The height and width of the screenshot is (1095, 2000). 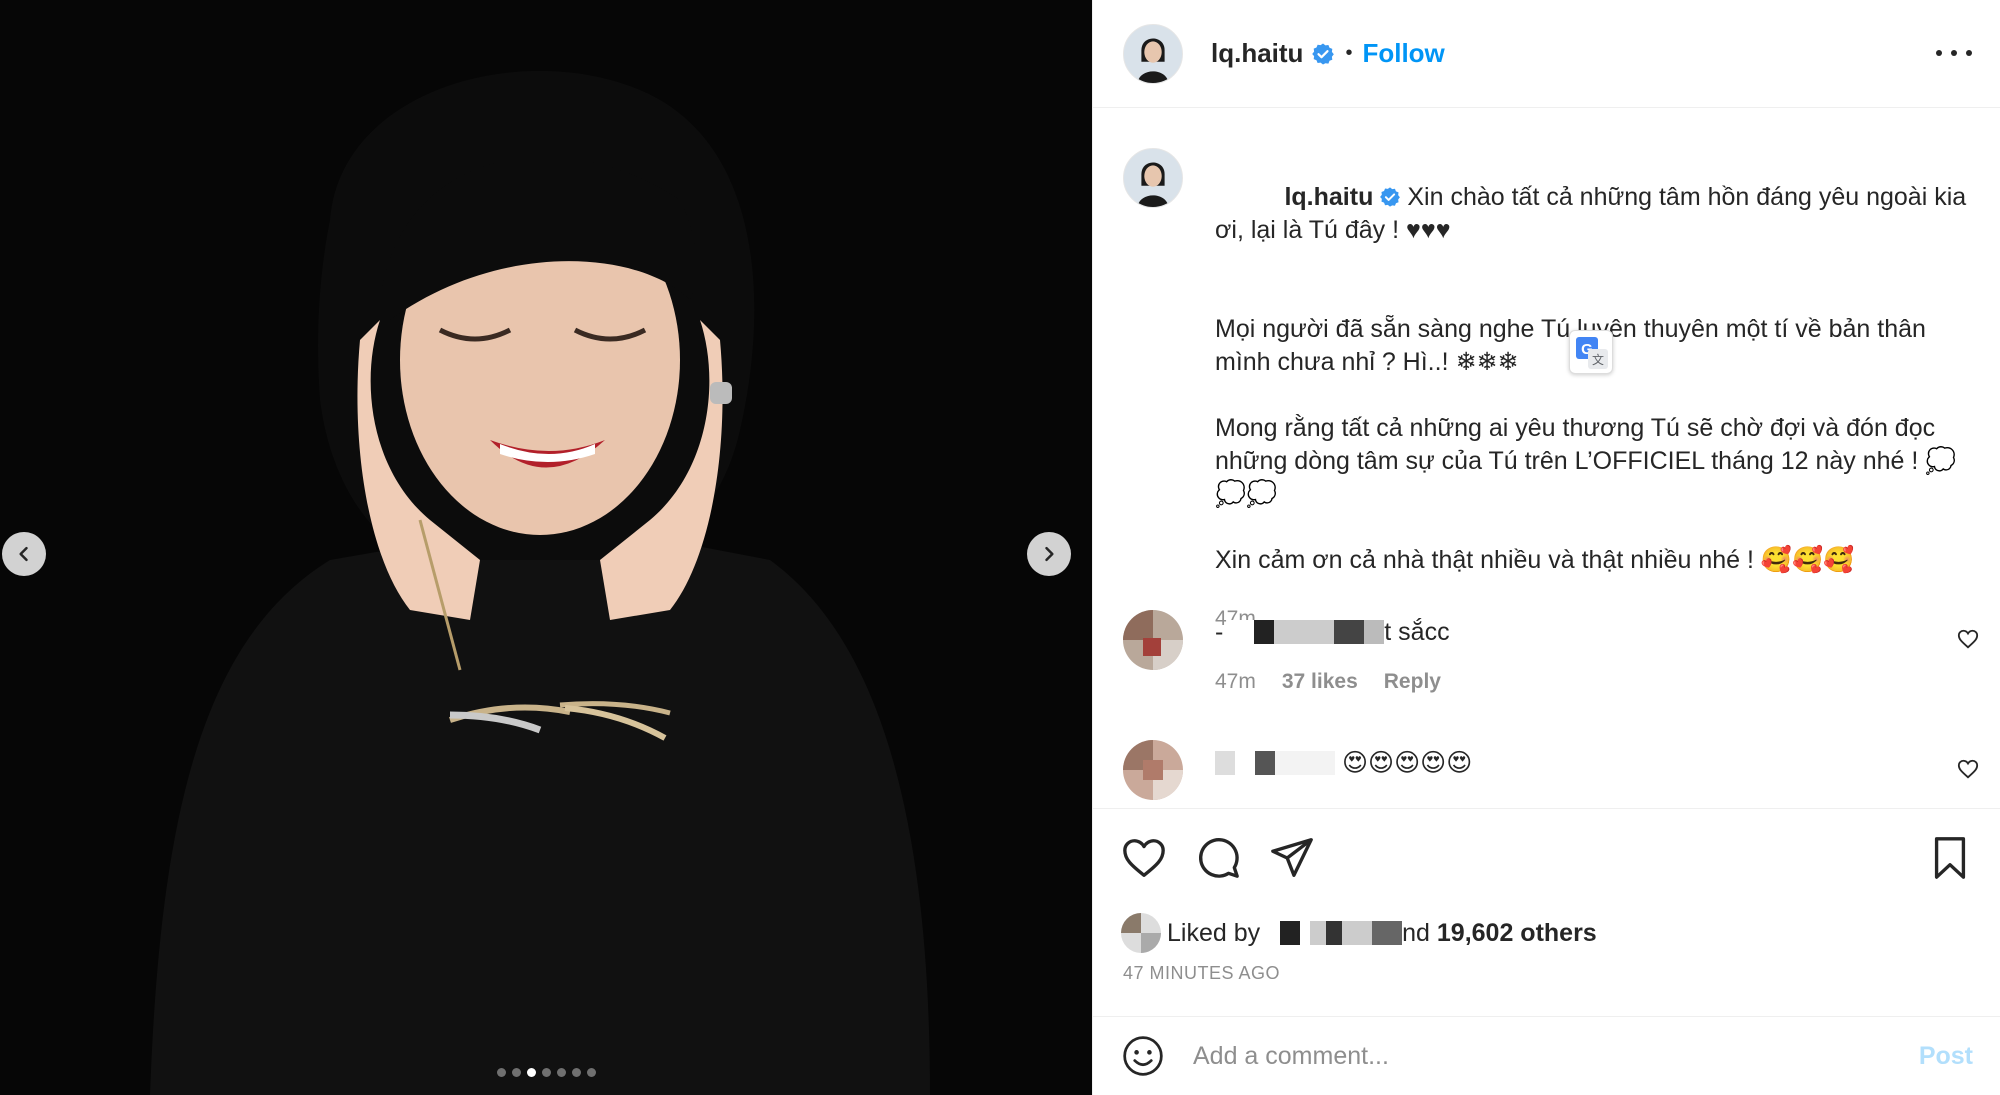 I want to click on post-header: lq.haitu • Follow, so click(x=1546, y=54).